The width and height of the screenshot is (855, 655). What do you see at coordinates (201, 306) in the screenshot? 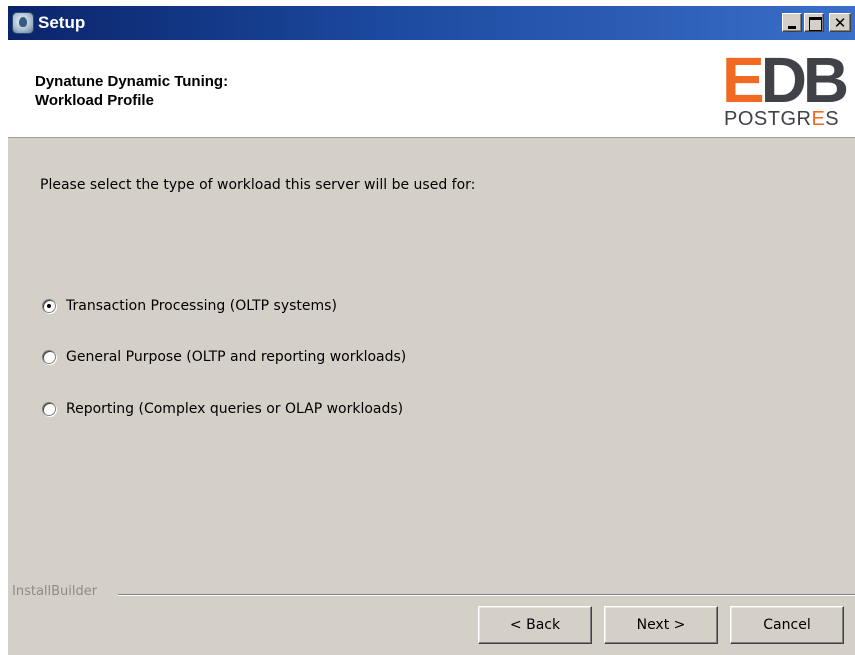
I see `option-label: Transaction Processing (OLTP systems)` at bounding box center [201, 306].